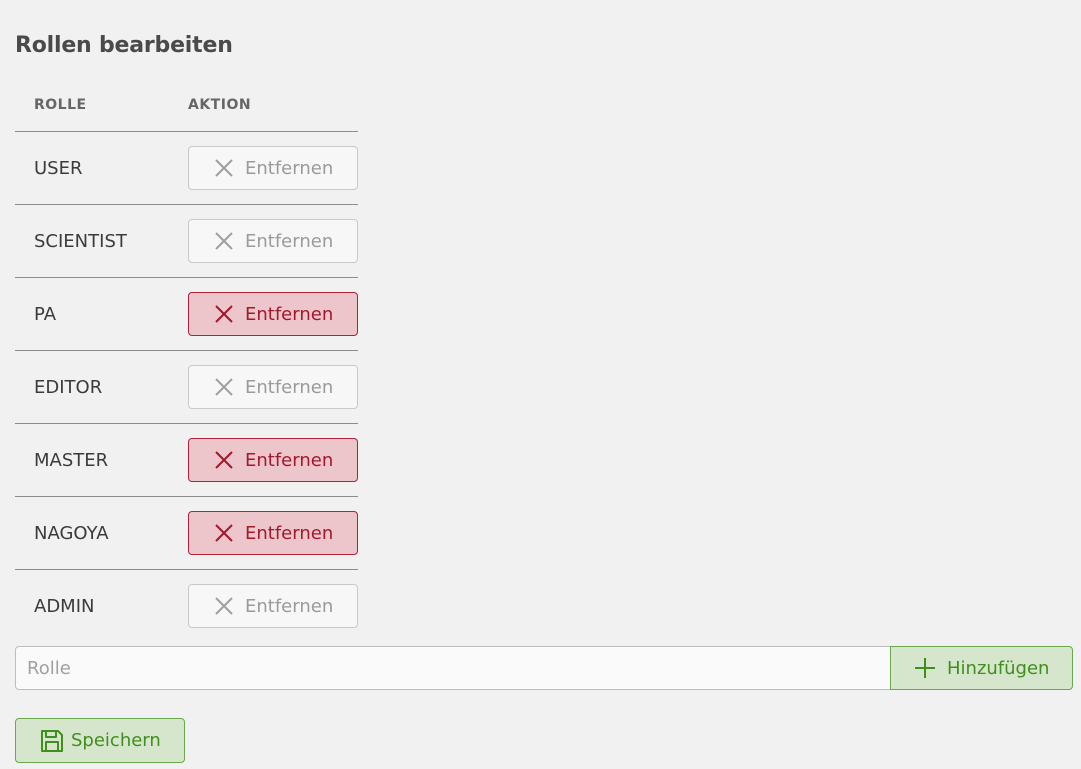  I want to click on table-row: NAGOYA Entfernen, so click(186, 533).